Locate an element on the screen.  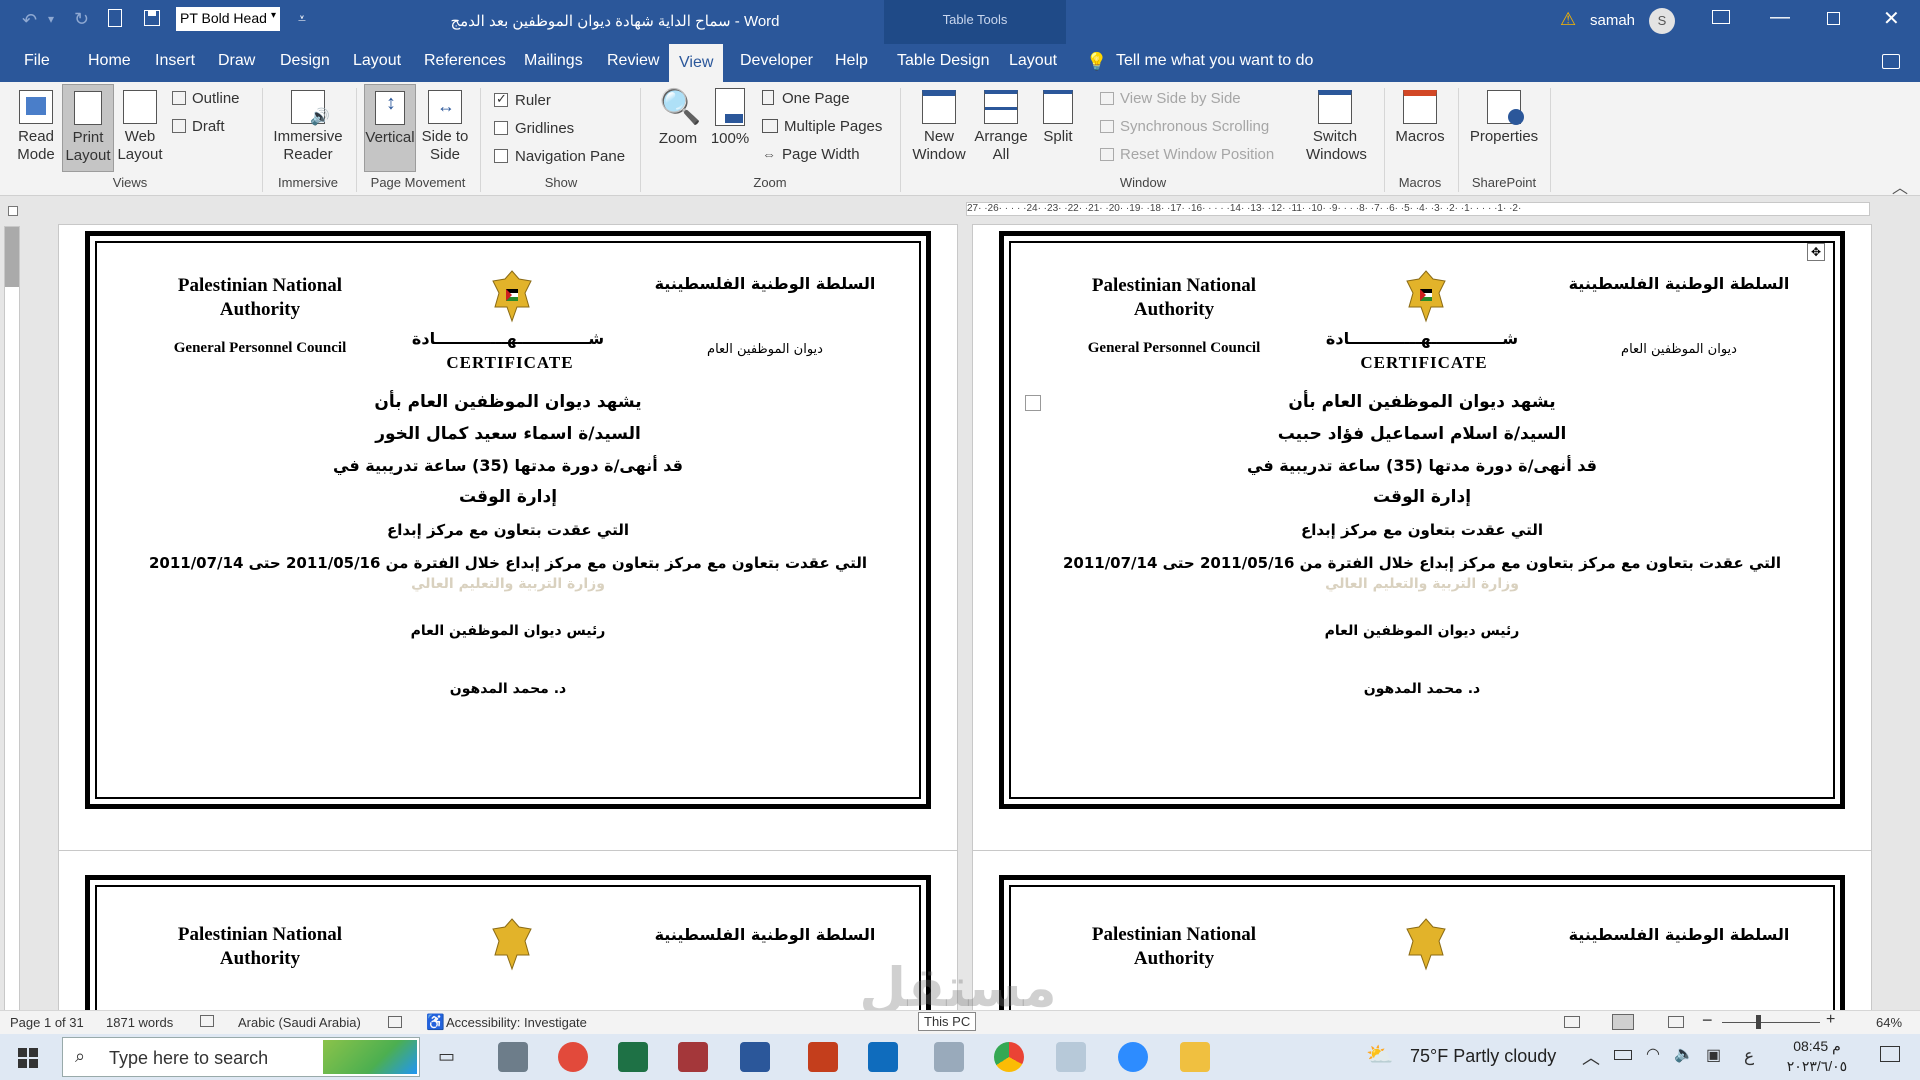
restore-icon is located at coordinates (1833, 18).